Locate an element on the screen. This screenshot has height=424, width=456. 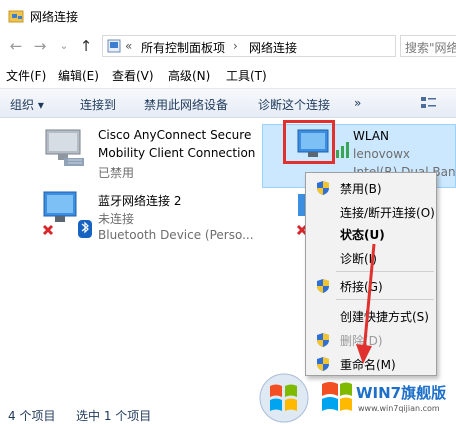
chevron-down-icon: ⌄ is located at coordinates (64, 46).